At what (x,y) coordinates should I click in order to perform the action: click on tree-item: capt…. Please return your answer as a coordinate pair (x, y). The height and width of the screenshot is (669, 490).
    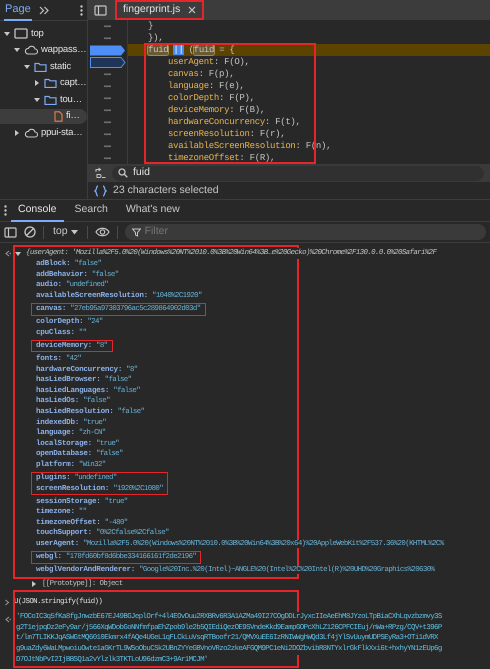
    Looking at the image, I should click on (43, 83).